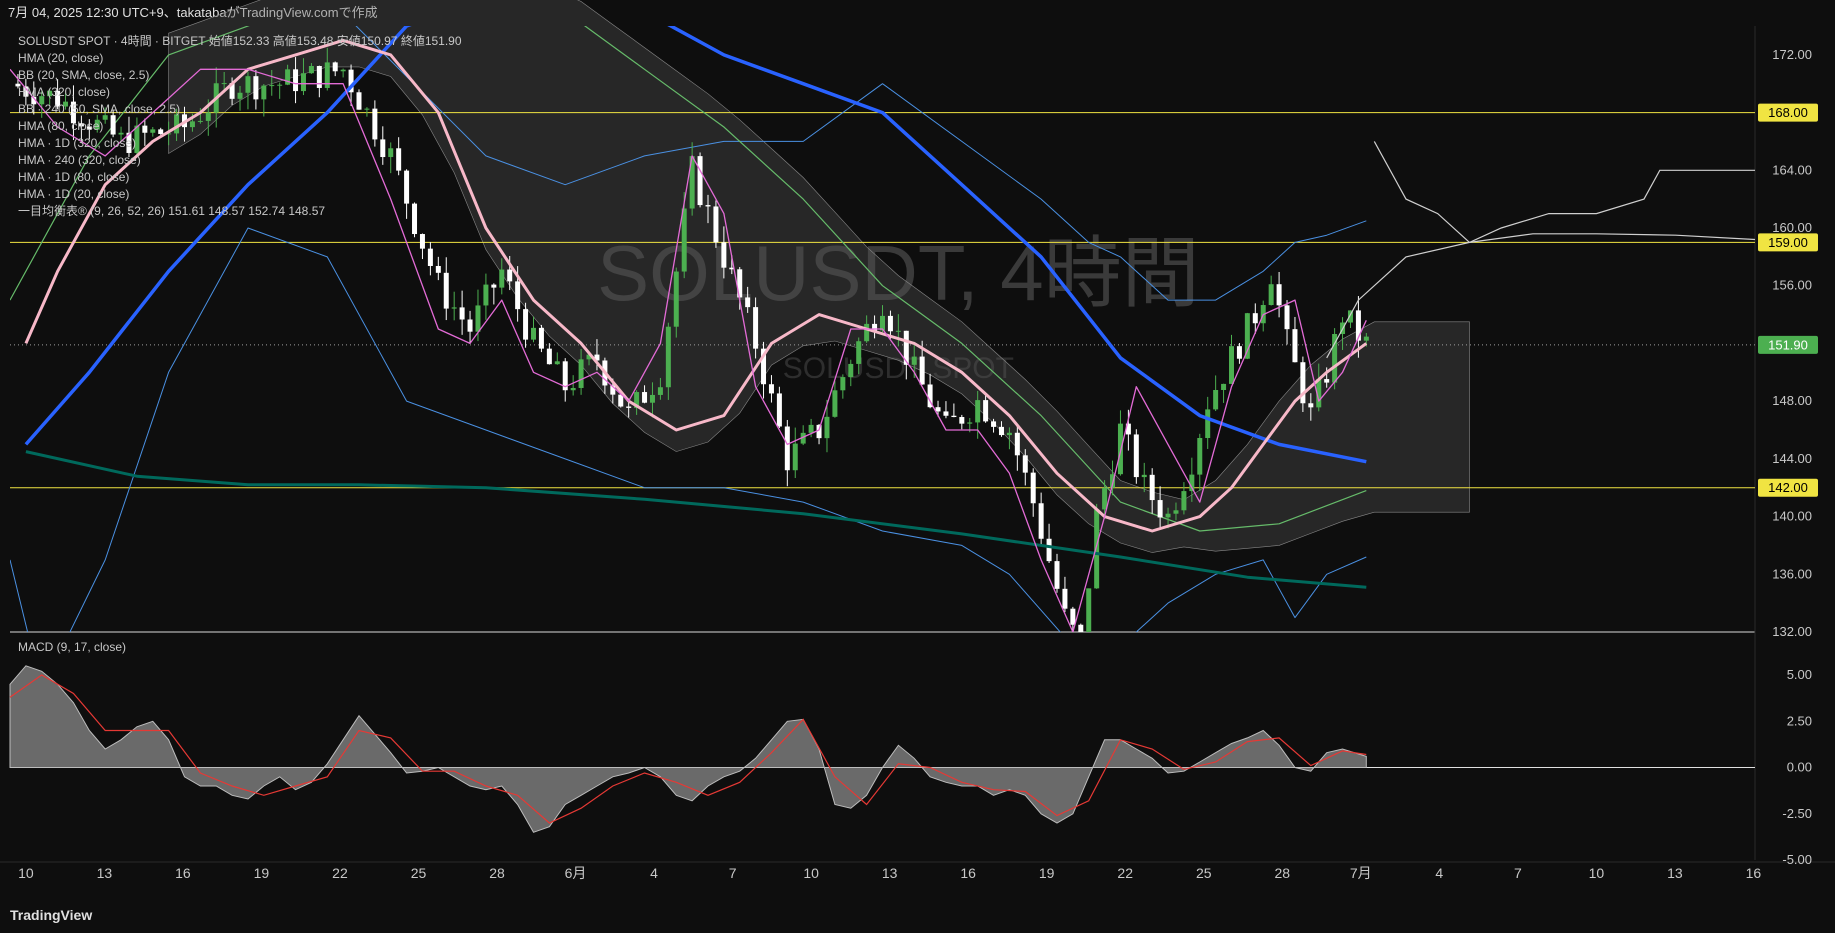 Image resolution: width=1835 pixels, height=933 pixels. Describe the element at coordinates (74, 194) in the screenshot. I see `legend-line-8: HMA · 1D (20, close)` at that location.